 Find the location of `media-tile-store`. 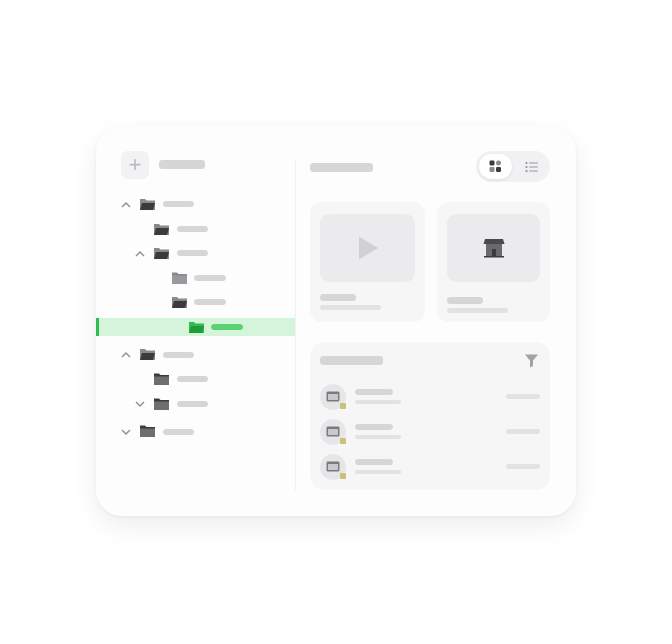

media-tile-store is located at coordinates (493, 262).